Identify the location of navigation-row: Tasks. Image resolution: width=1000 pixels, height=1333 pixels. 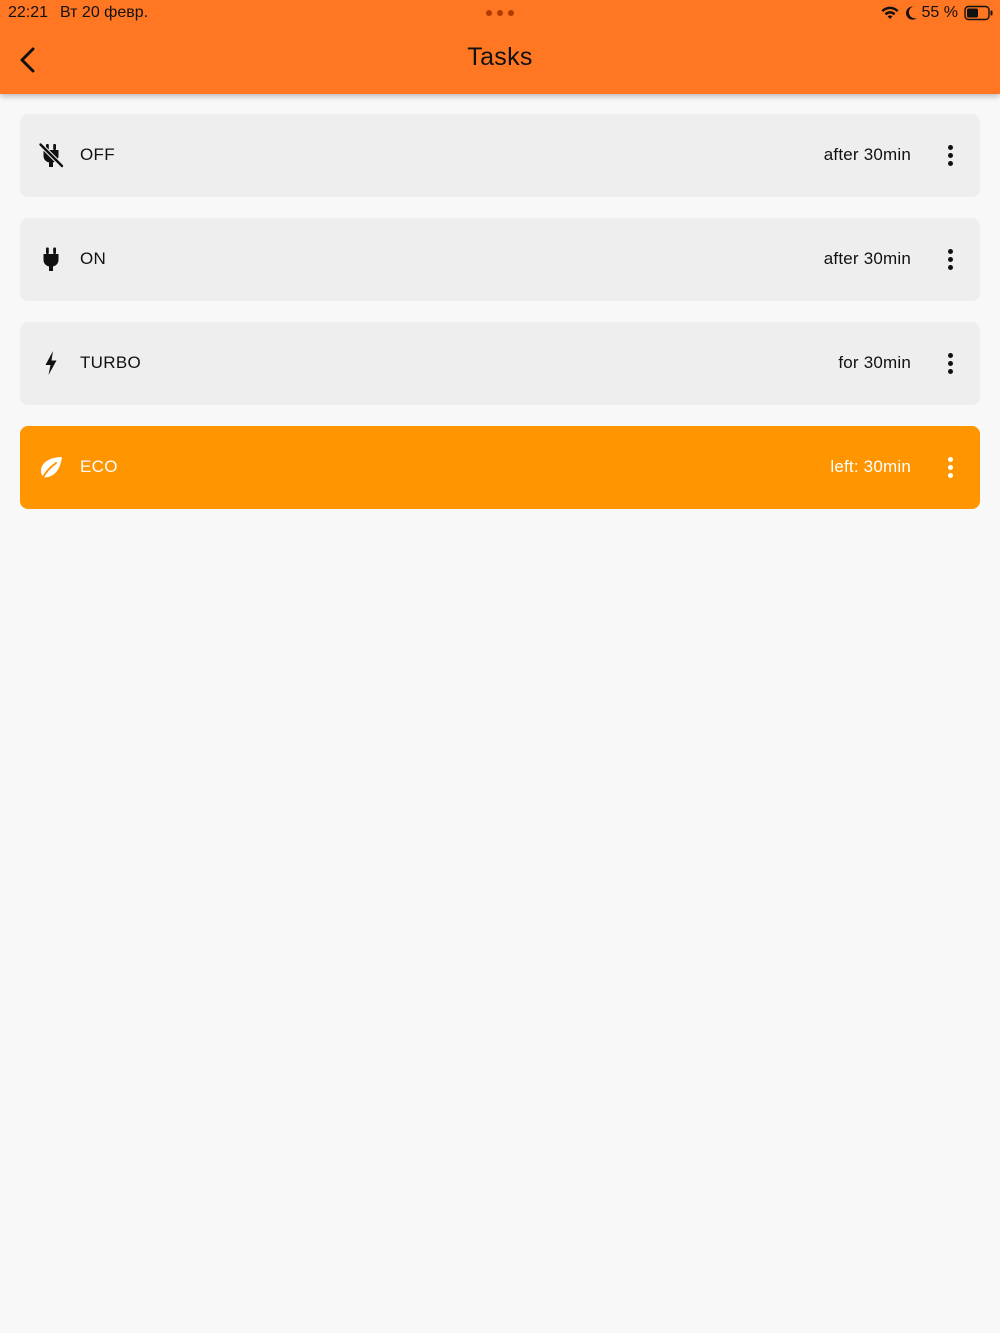
(500, 60).